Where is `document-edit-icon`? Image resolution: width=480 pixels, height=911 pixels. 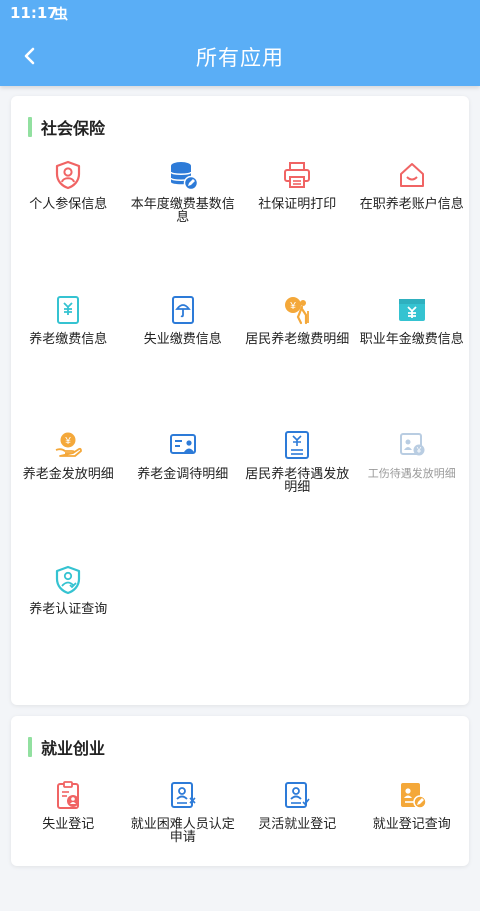 document-edit-icon is located at coordinates (412, 795).